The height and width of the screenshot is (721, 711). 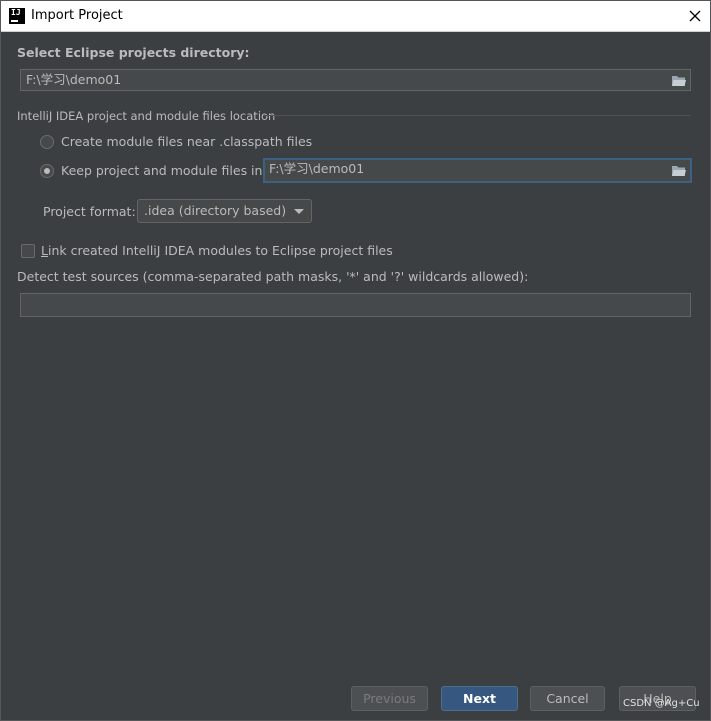 What do you see at coordinates (77, 15) in the screenshot?
I see `window-title: Import Project` at bounding box center [77, 15].